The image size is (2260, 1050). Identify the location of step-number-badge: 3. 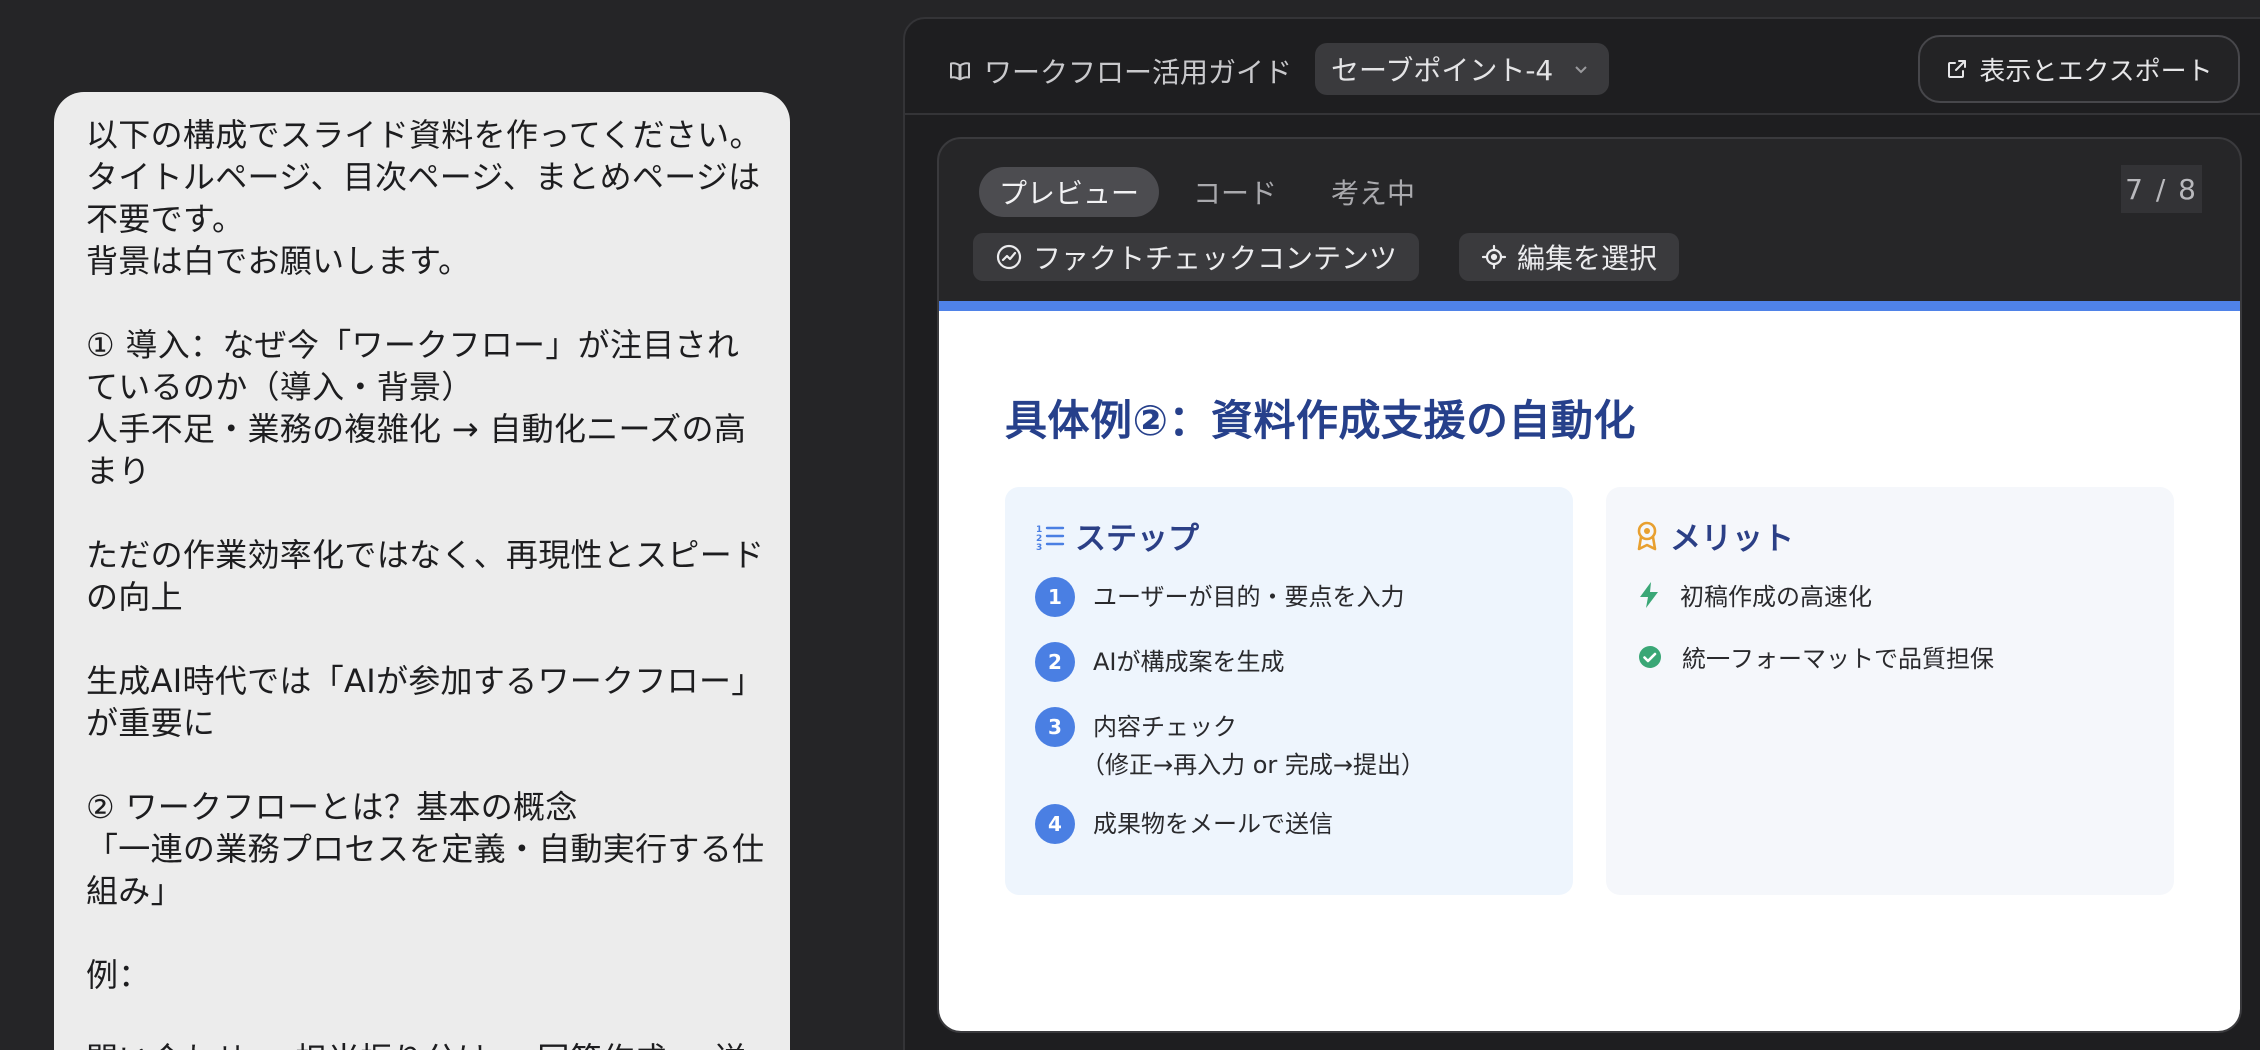
(1055, 727).